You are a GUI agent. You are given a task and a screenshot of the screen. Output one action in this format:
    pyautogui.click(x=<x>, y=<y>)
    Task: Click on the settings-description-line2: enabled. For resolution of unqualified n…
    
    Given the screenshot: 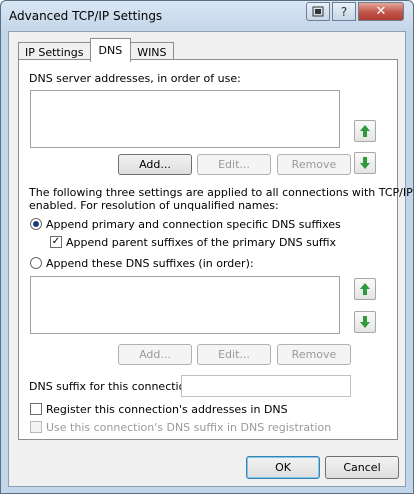 What is the action you would take?
    pyautogui.click(x=154, y=205)
    